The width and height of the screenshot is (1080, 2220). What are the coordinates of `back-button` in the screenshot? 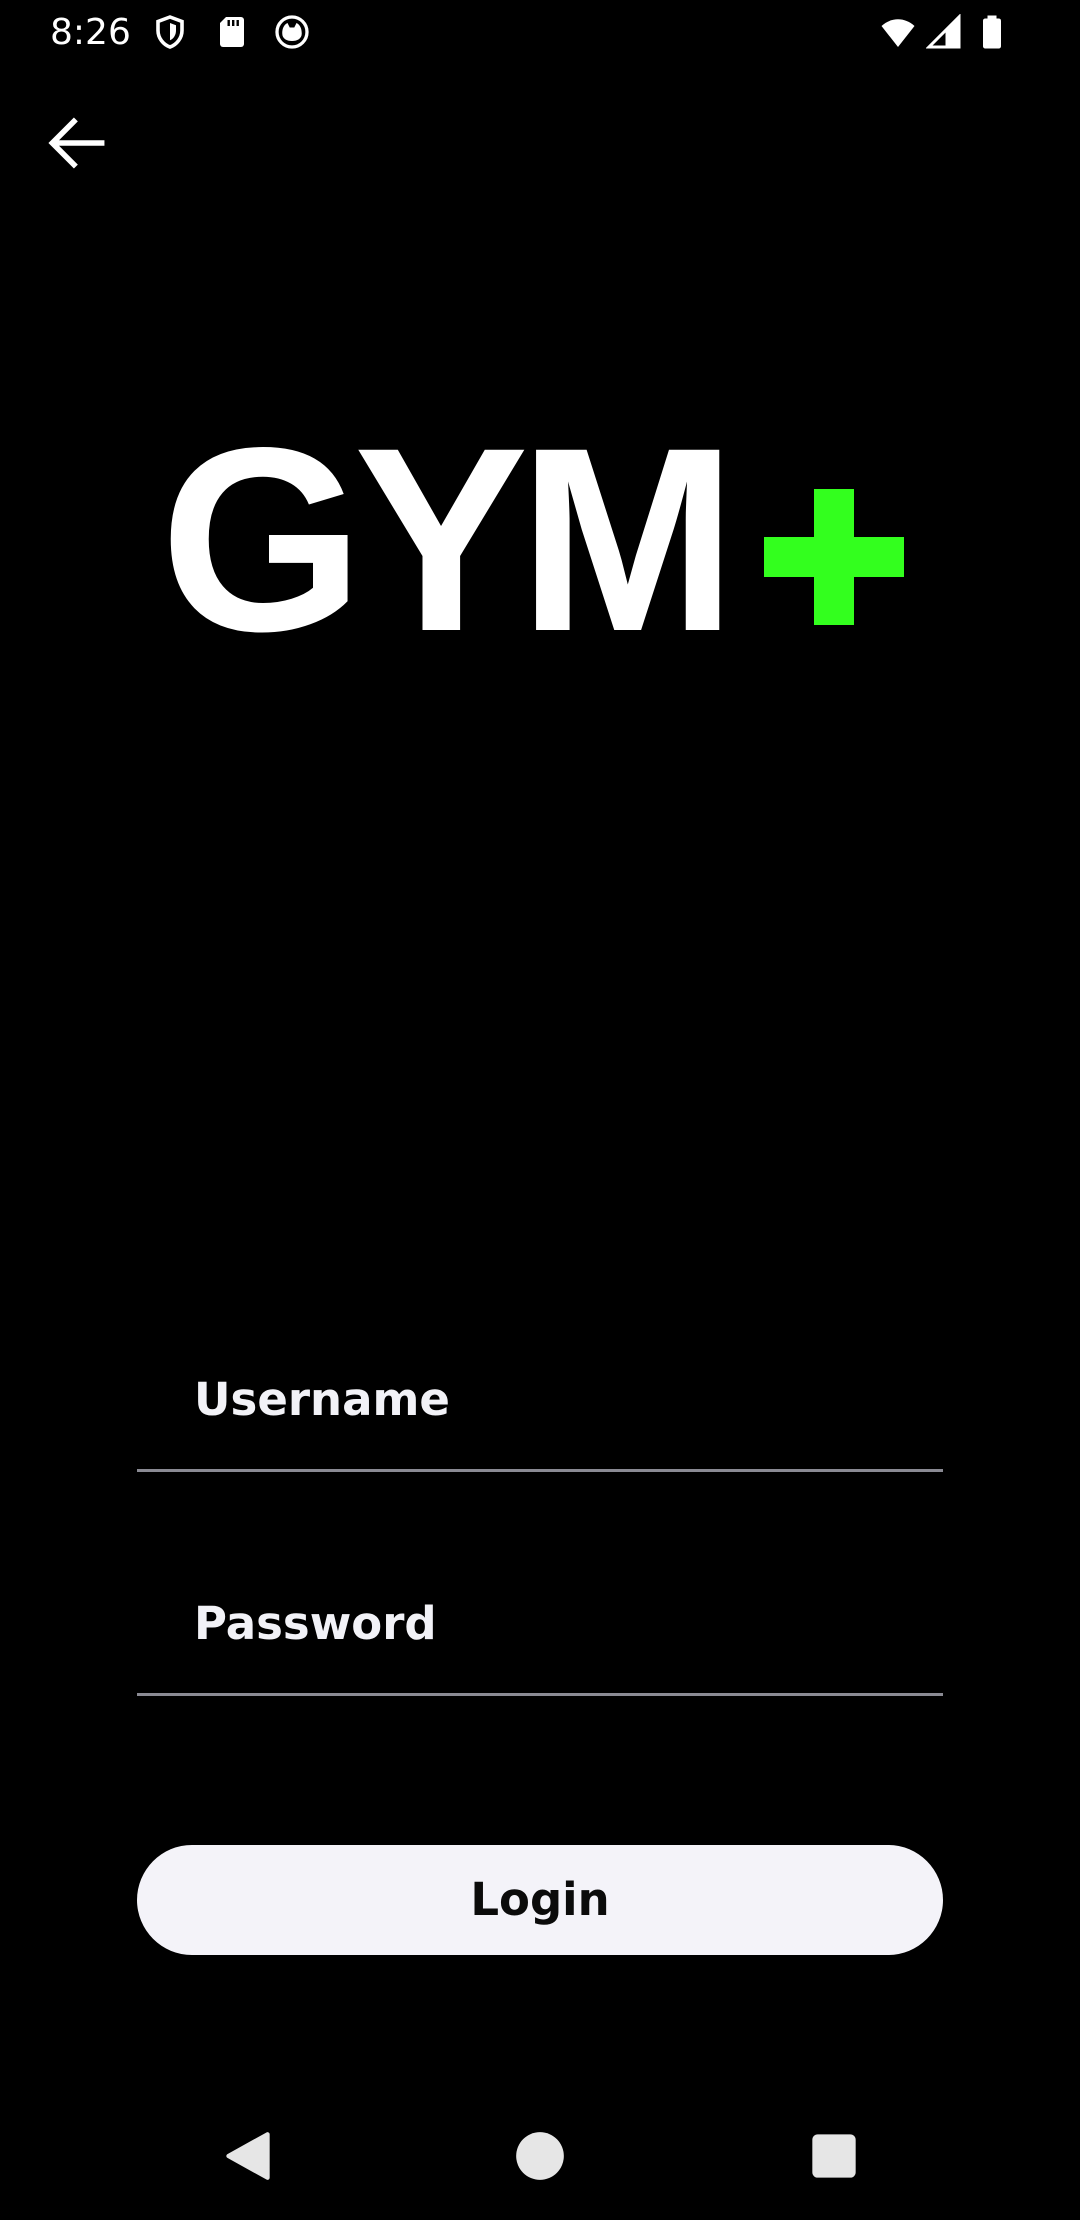 It's located at (77, 143).